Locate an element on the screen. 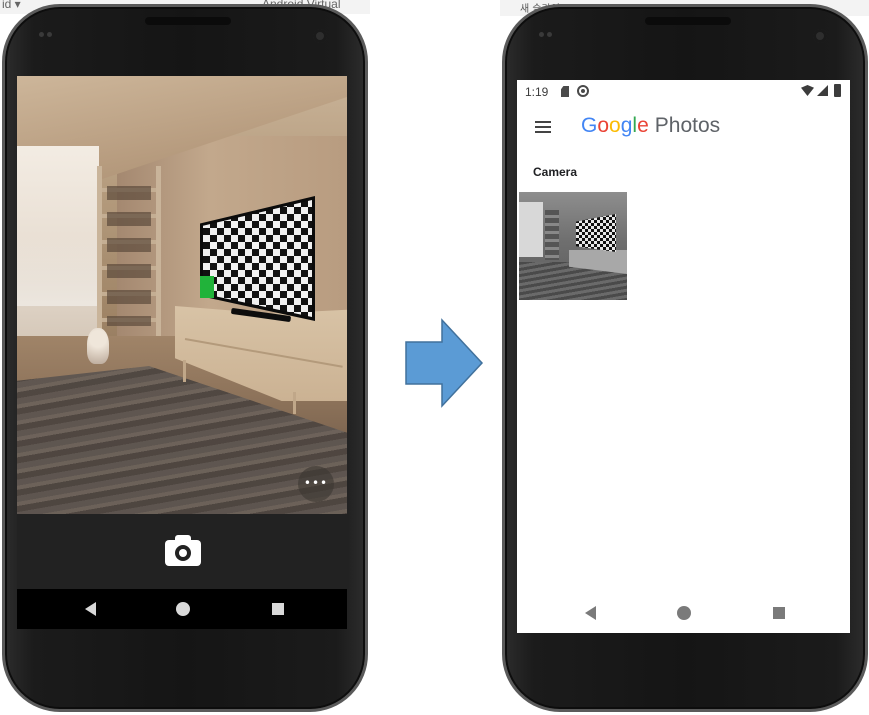 This screenshot has height=715, width=869. camera-icon is located at coordinates (183, 550).